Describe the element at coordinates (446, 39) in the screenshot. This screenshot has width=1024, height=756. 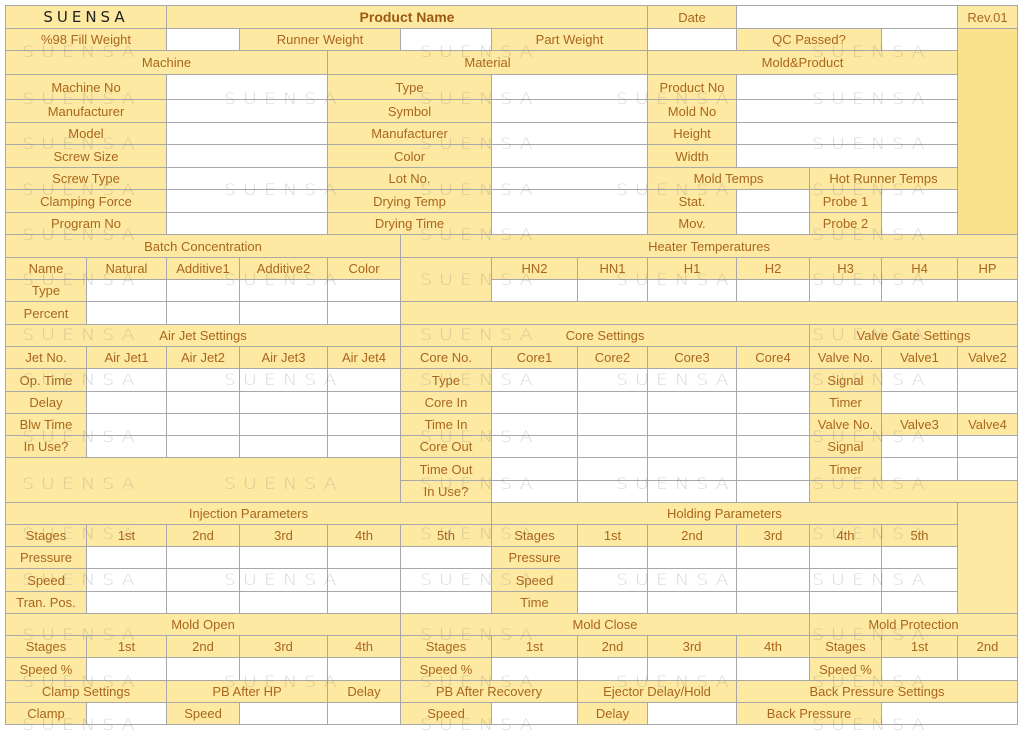
I see `runner-weight-input` at that location.